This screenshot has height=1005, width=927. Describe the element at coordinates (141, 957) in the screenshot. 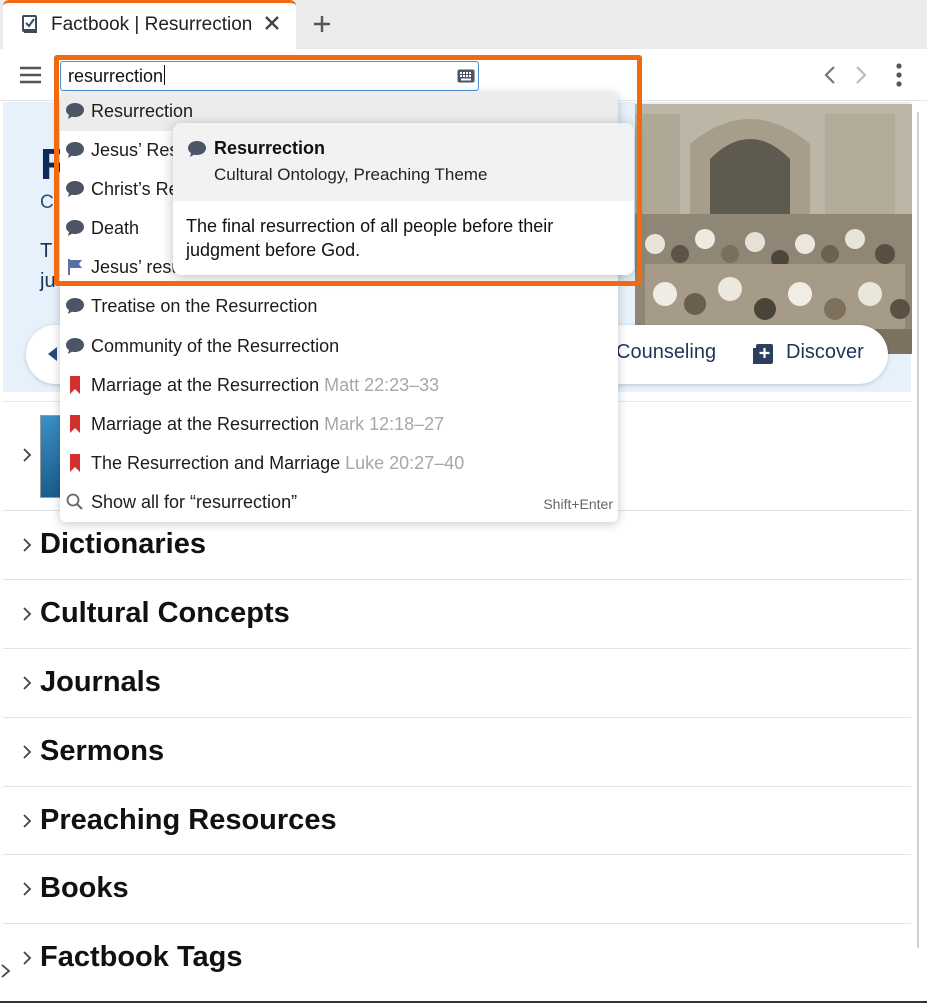

I see `section-title: Factbook Tags` at that location.